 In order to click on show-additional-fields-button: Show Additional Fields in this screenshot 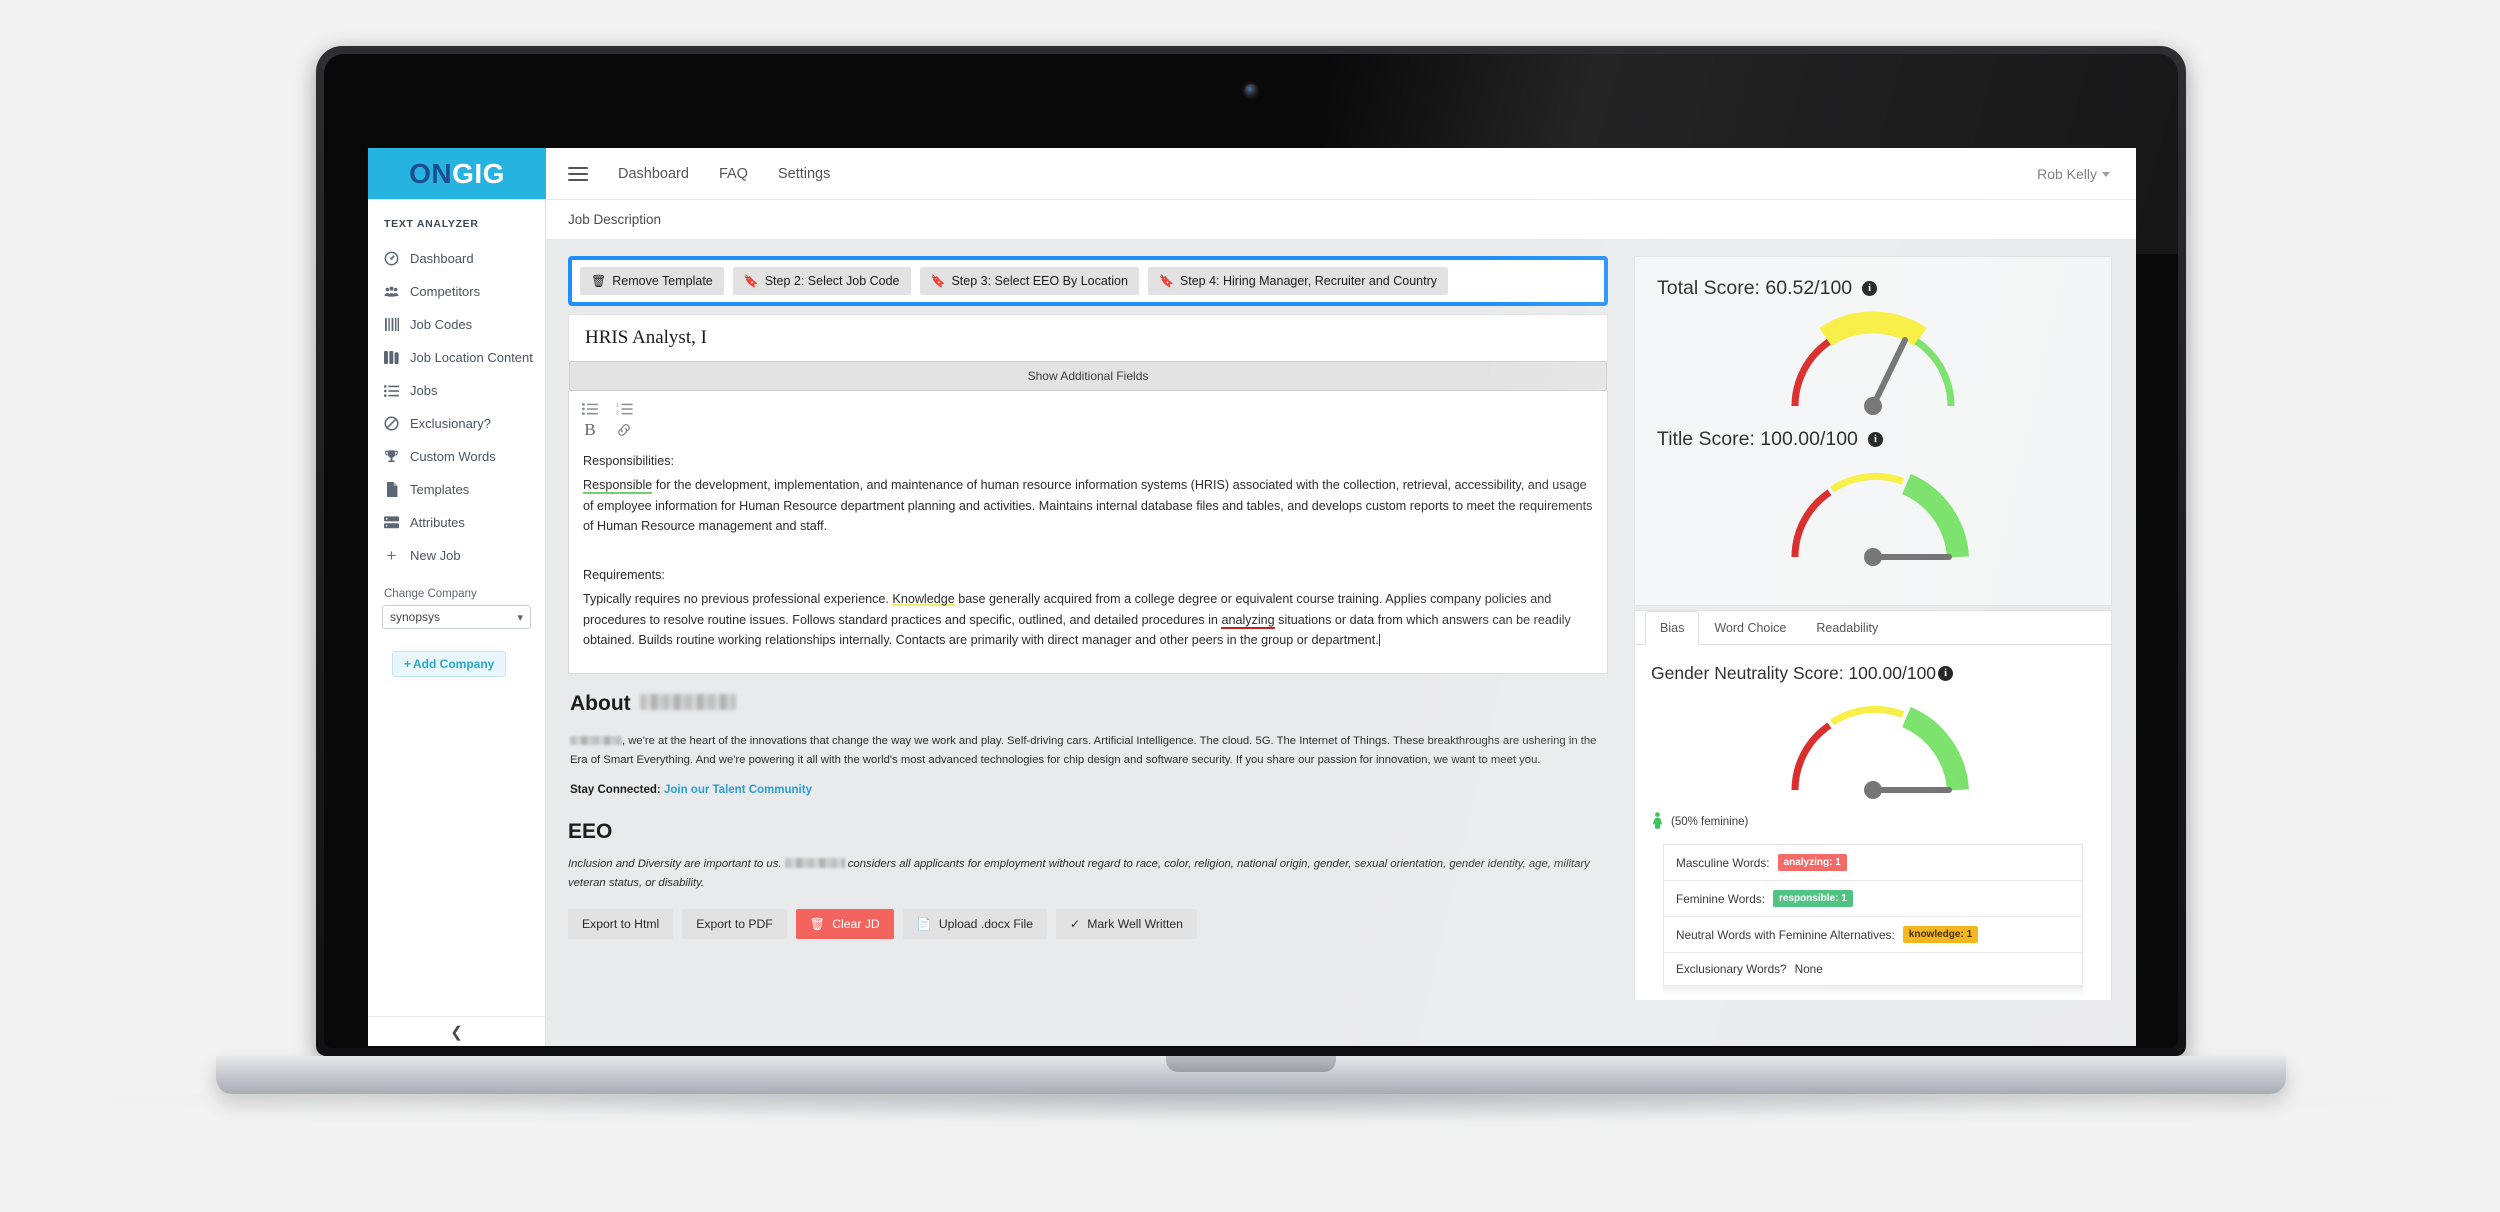, I will do `click(1088, 376)`.